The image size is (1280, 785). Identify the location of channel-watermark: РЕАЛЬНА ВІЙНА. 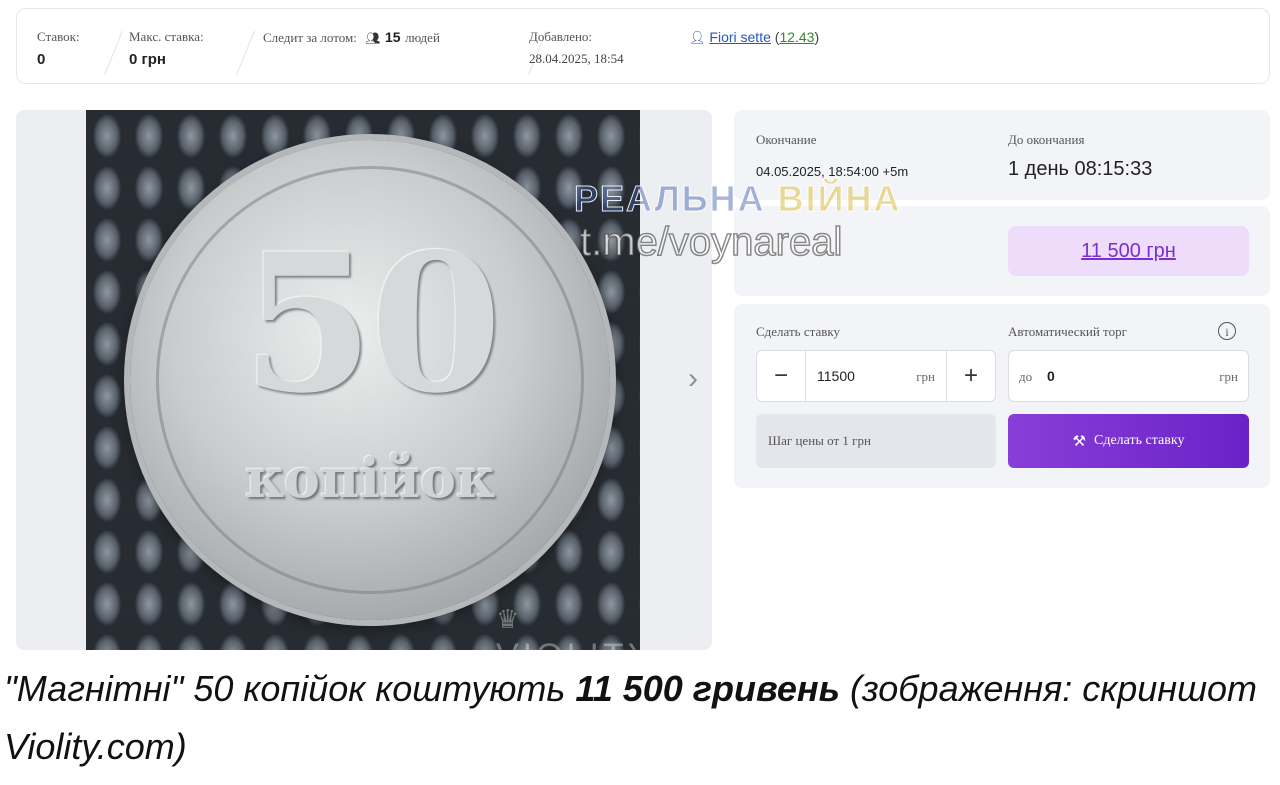
(737, 199).